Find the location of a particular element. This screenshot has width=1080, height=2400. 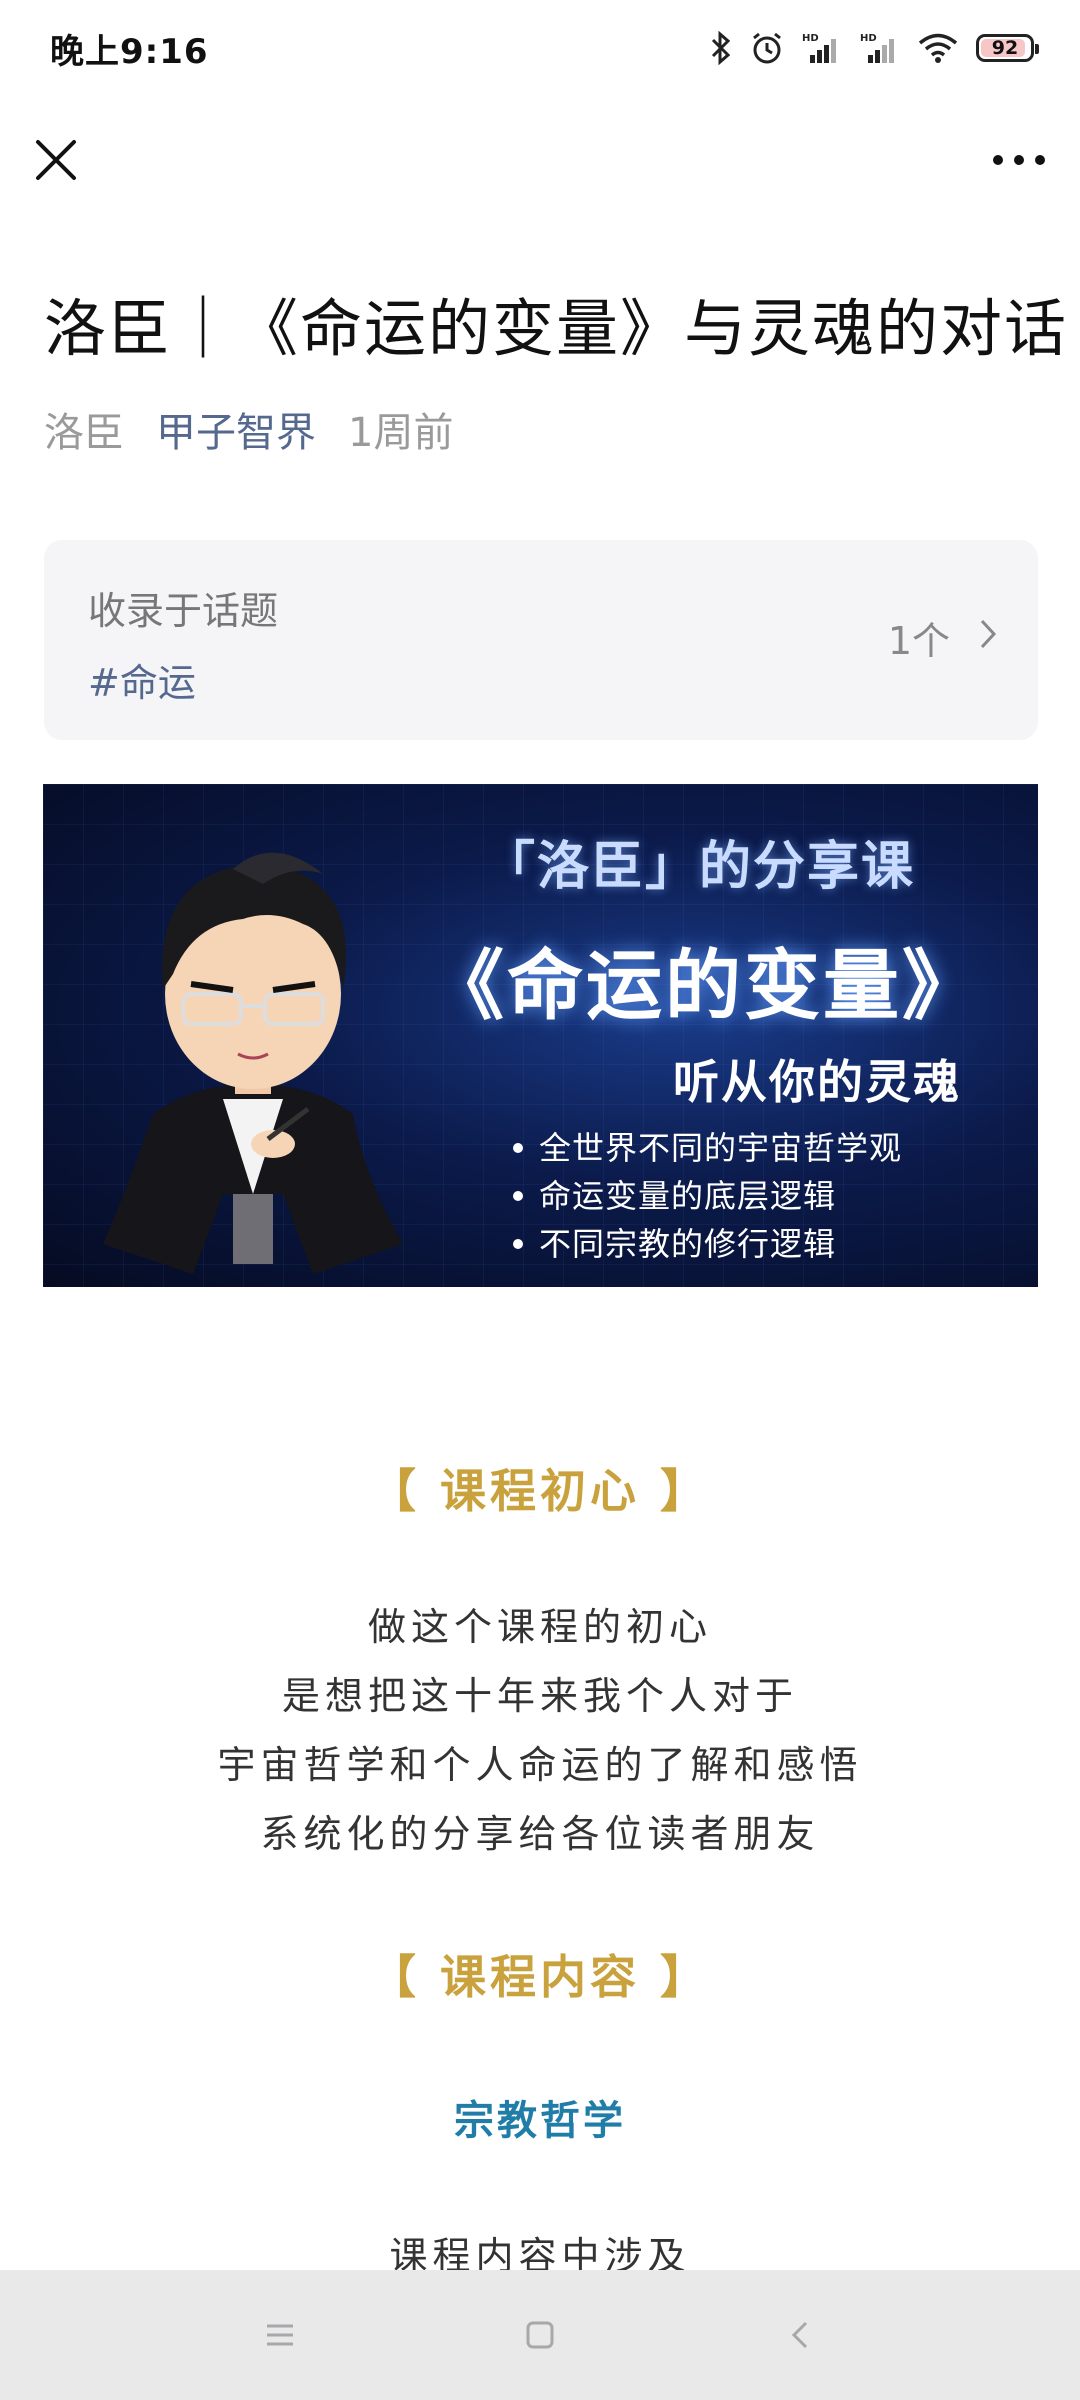

account-link: 甲子智界 is located at coordinates (236, 429).